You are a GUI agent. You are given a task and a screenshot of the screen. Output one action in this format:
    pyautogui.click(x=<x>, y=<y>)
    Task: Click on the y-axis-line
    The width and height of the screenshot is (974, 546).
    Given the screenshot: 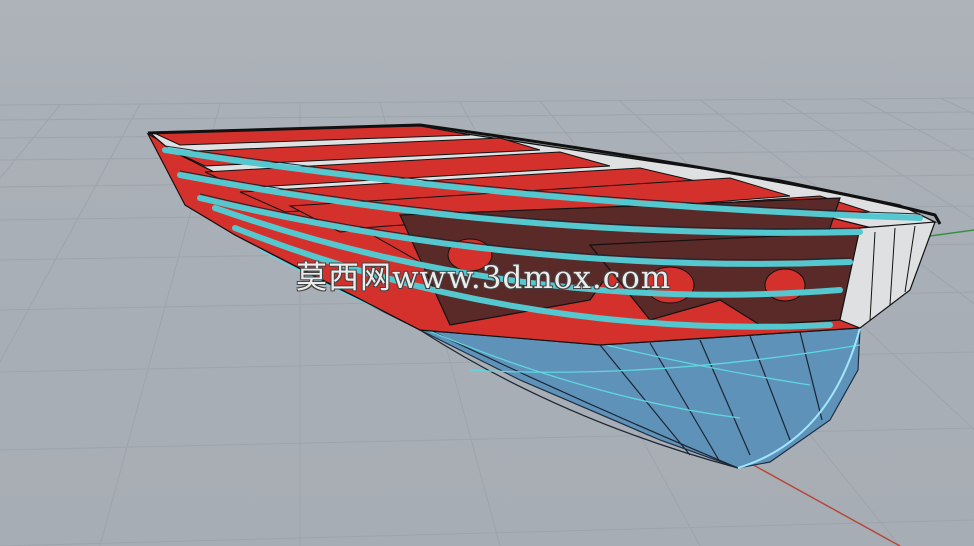 What is the action you would take?
    pyautogui.click(x=951, y=233)
    